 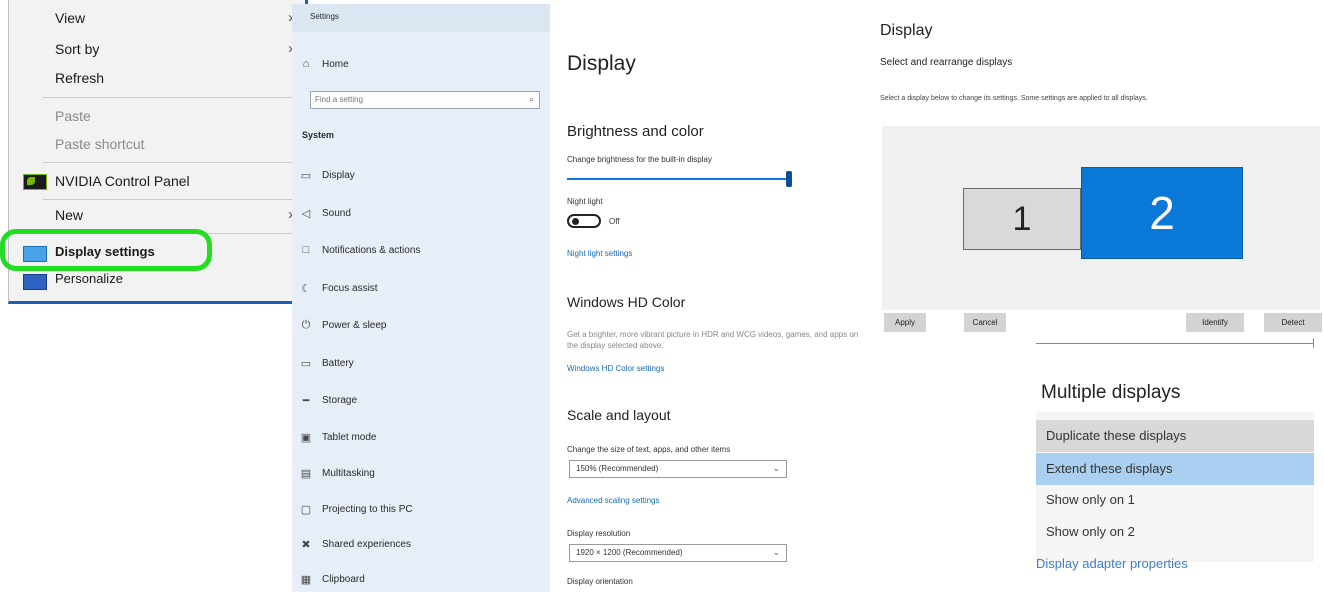 What do you see at coordinates (354, 325) in the screenshot?
I see `sidebar-item-label: Power & sleep` at bounding box center [354, 325].